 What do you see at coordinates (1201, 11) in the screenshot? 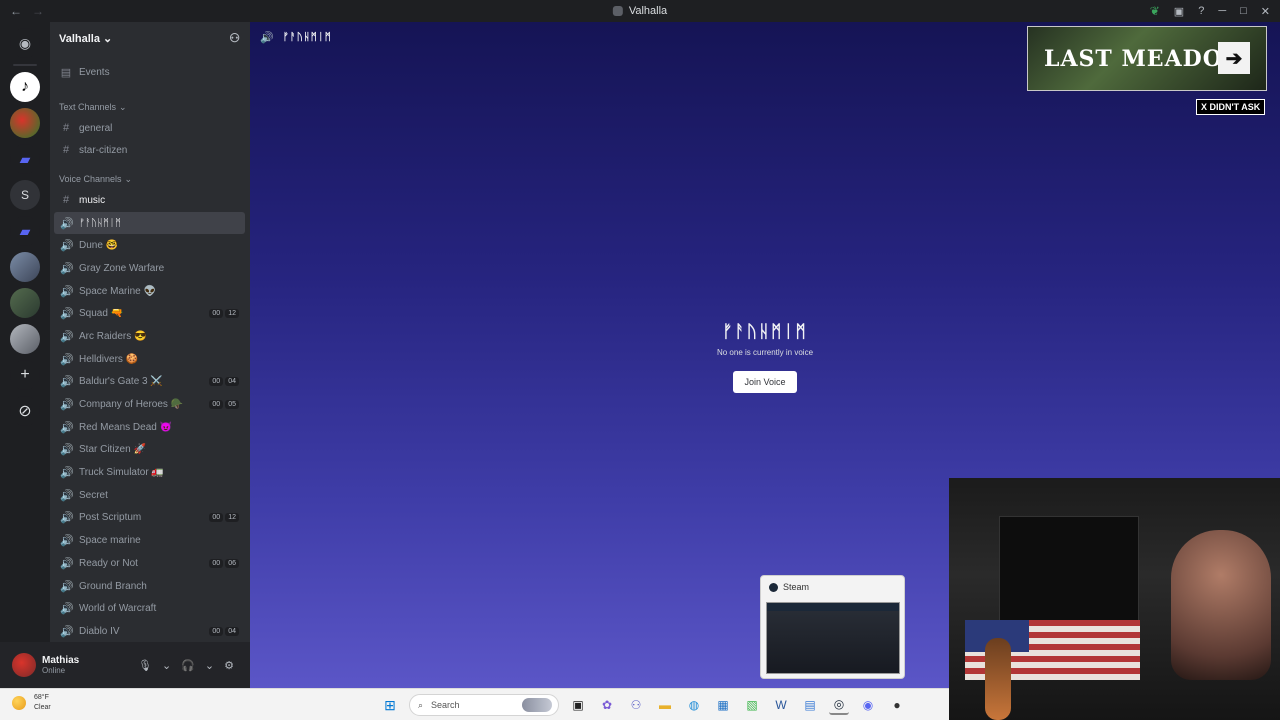
I see `help-icon: ?` at bounding box center [1201, 11].